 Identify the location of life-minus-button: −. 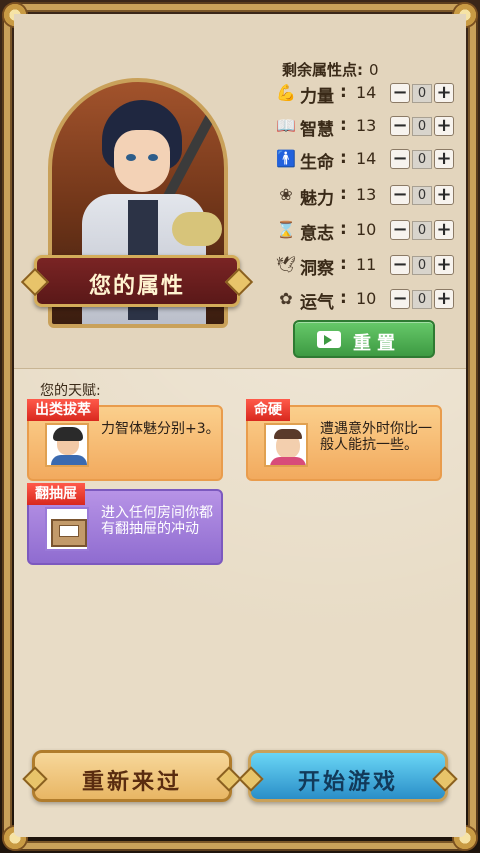
(400, 159).